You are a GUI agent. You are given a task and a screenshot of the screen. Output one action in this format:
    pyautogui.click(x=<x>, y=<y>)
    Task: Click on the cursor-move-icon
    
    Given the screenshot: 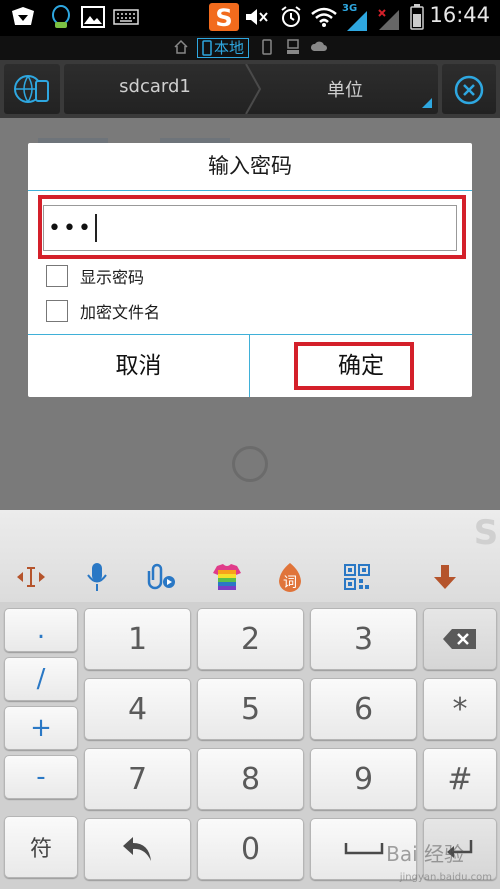 What is the action you would take?
    pyautogui.click(x=31, y=577)
    